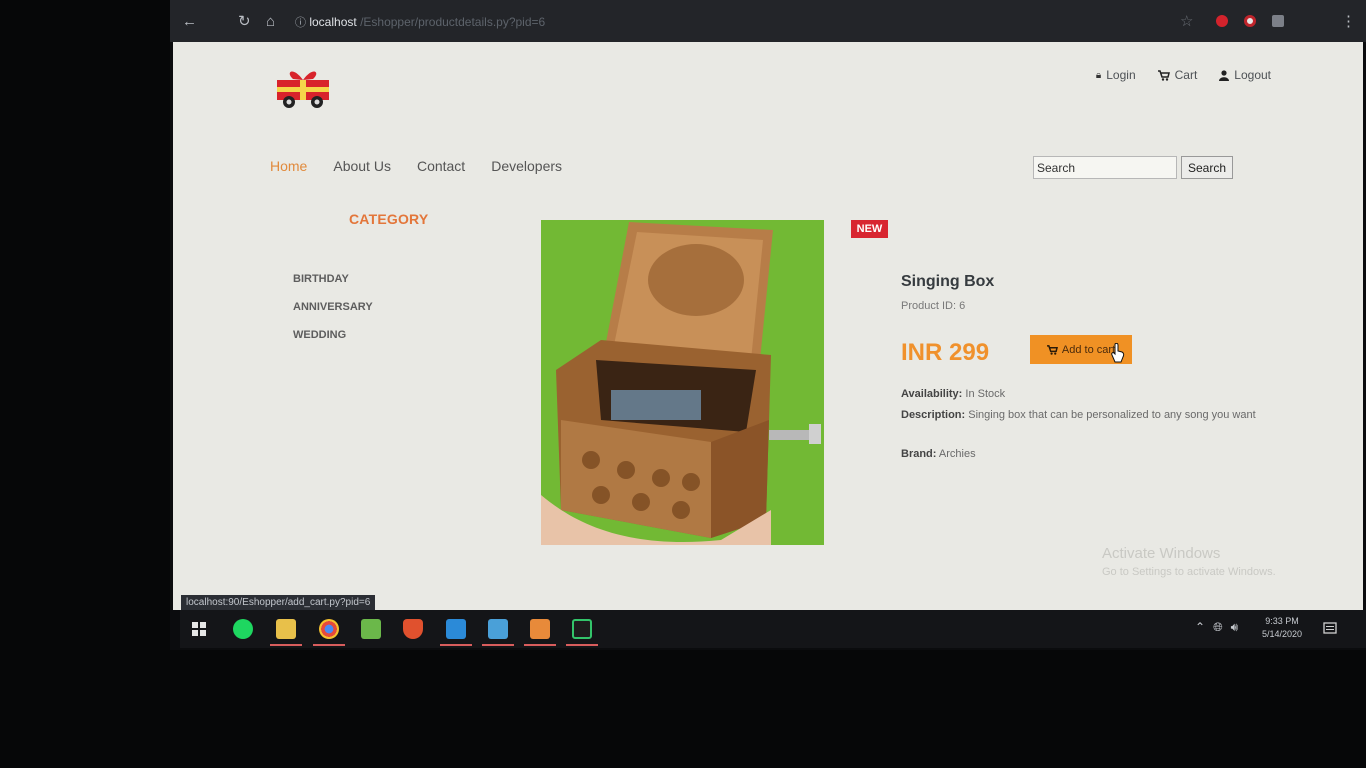 The height and width of the screenshot is (768, 1366). I want to click on login-link: 🔒︎ Login, so click(1116, 75).